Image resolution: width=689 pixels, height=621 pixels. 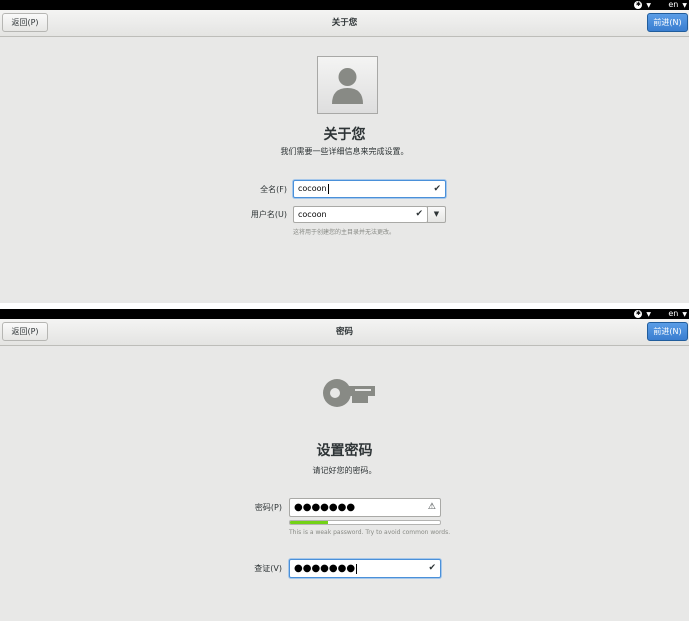 I want to click on username-hint: 这将用于创建您的主目录并无法更改。, so click(x=344, y=232).